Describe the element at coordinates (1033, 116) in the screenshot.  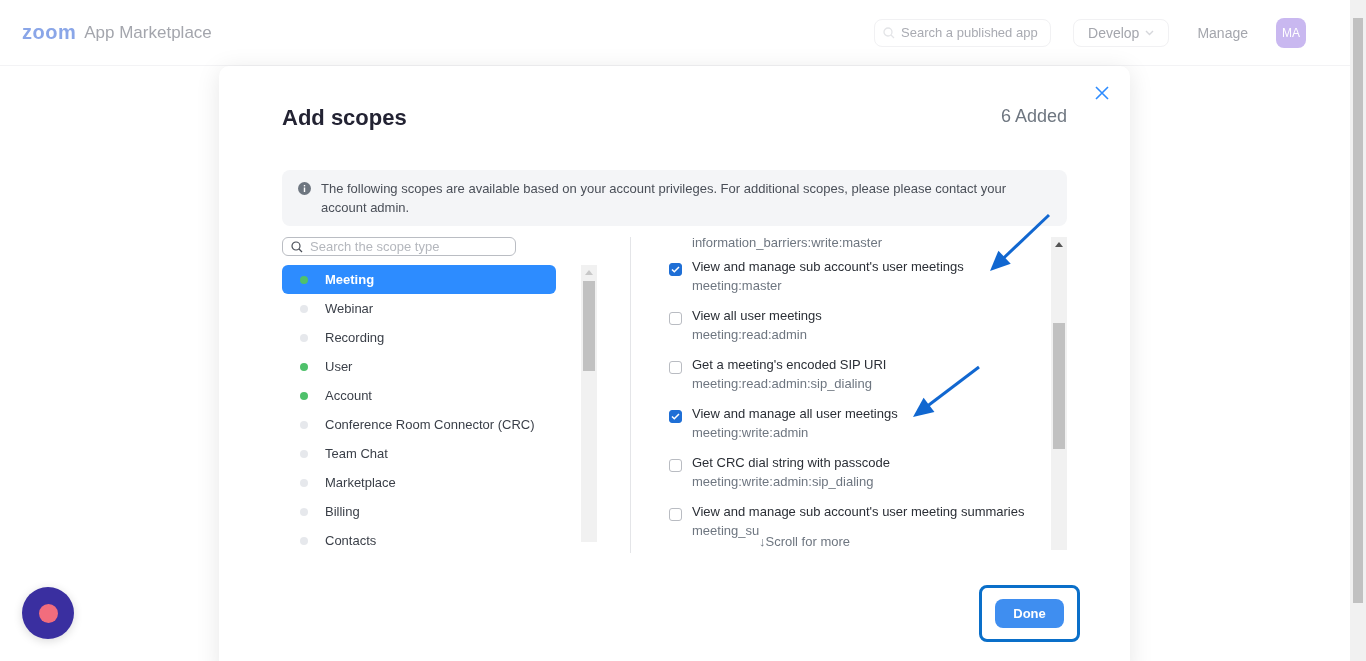
I see `added-count: 6 Added` at that location.